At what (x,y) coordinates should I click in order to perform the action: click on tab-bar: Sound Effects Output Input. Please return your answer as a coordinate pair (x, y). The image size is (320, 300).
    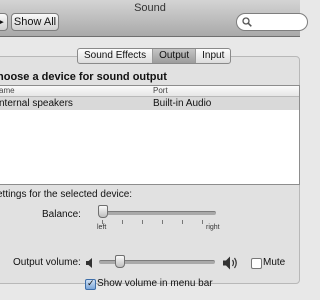
    Looking at the image, I should click on (154, 56).